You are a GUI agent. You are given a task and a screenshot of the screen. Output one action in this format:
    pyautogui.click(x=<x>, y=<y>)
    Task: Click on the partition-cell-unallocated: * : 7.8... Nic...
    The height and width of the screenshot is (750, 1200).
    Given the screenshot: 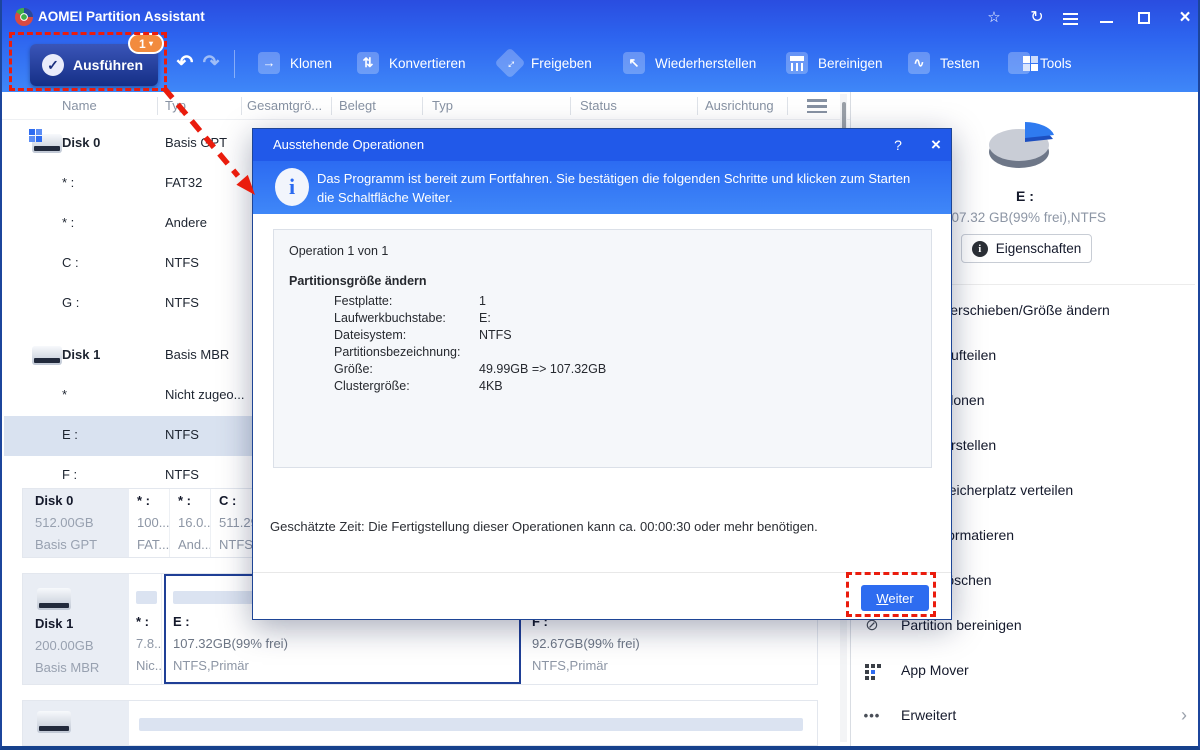 What is the action you would take?
    pyautogui.click(x=146, y=629)
    